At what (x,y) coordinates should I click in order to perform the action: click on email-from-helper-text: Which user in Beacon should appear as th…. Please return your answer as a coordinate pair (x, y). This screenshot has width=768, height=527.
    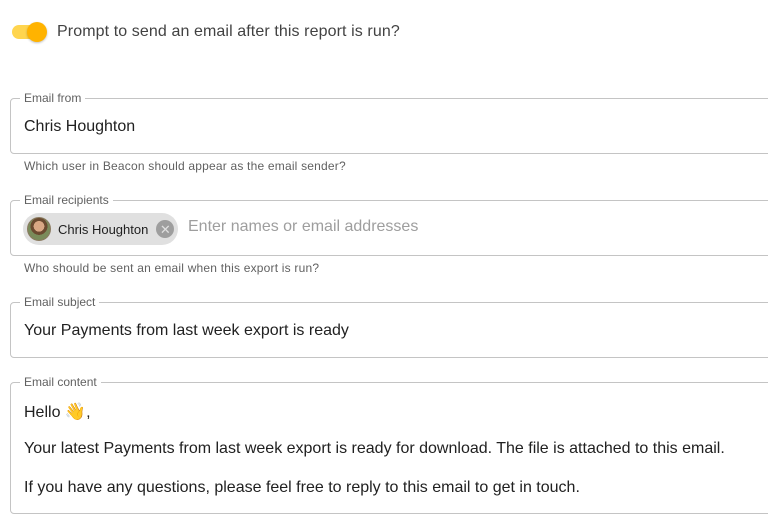
    Looking at the image, I should click on (185, 166).